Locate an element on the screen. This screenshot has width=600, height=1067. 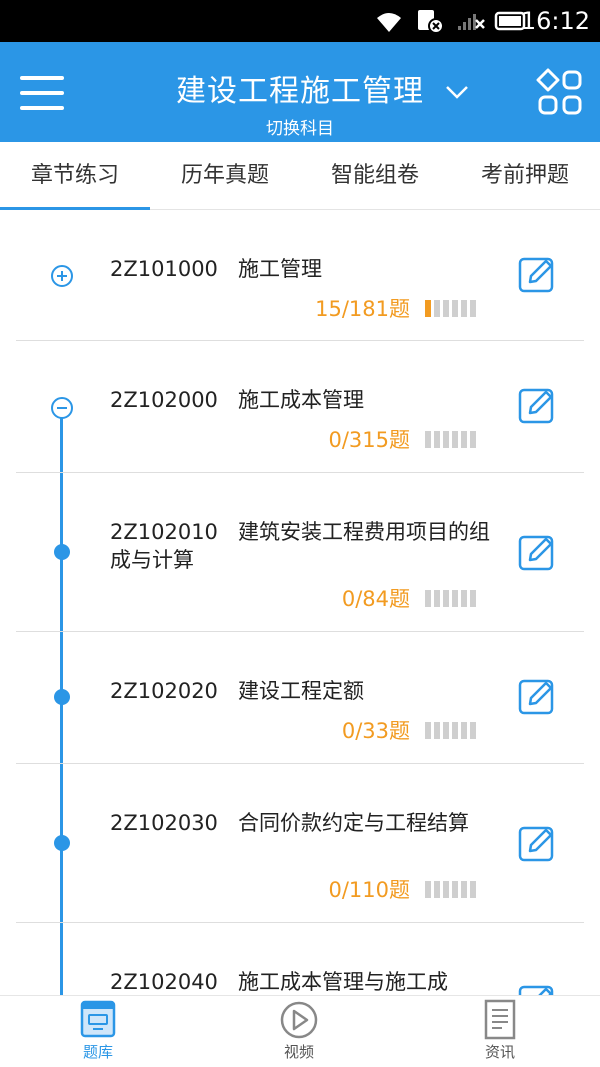
progress-count: 15/181题 is located at coordinates (362, 309).